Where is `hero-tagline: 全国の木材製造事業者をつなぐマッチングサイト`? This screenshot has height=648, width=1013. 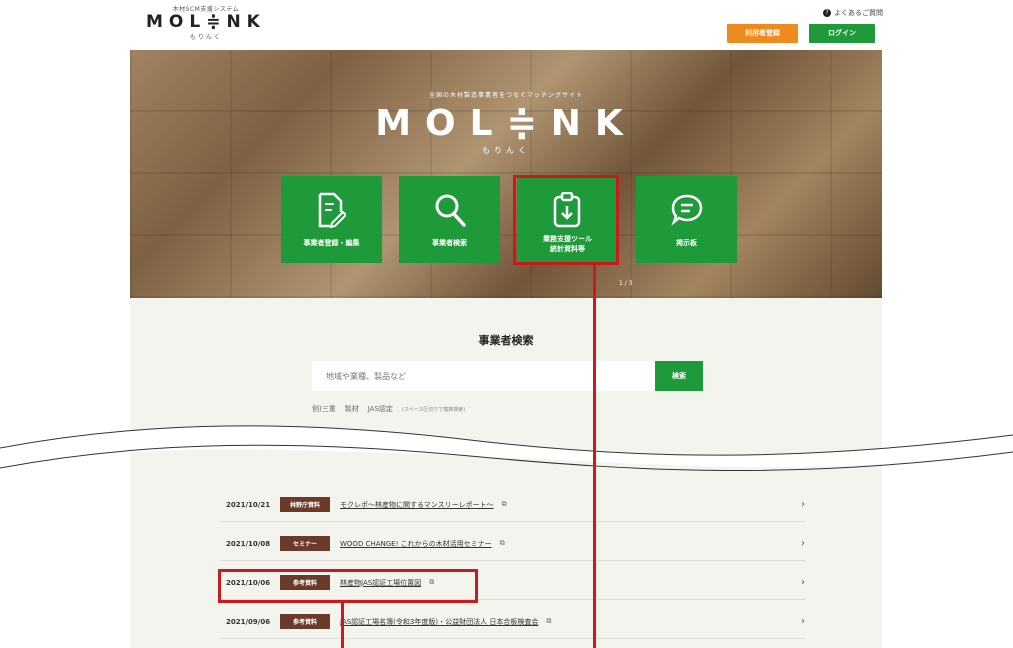
hero-tagline: 全国の木材製造事業者をつなぐマッチングサイト is located at coordinates (505, 95).